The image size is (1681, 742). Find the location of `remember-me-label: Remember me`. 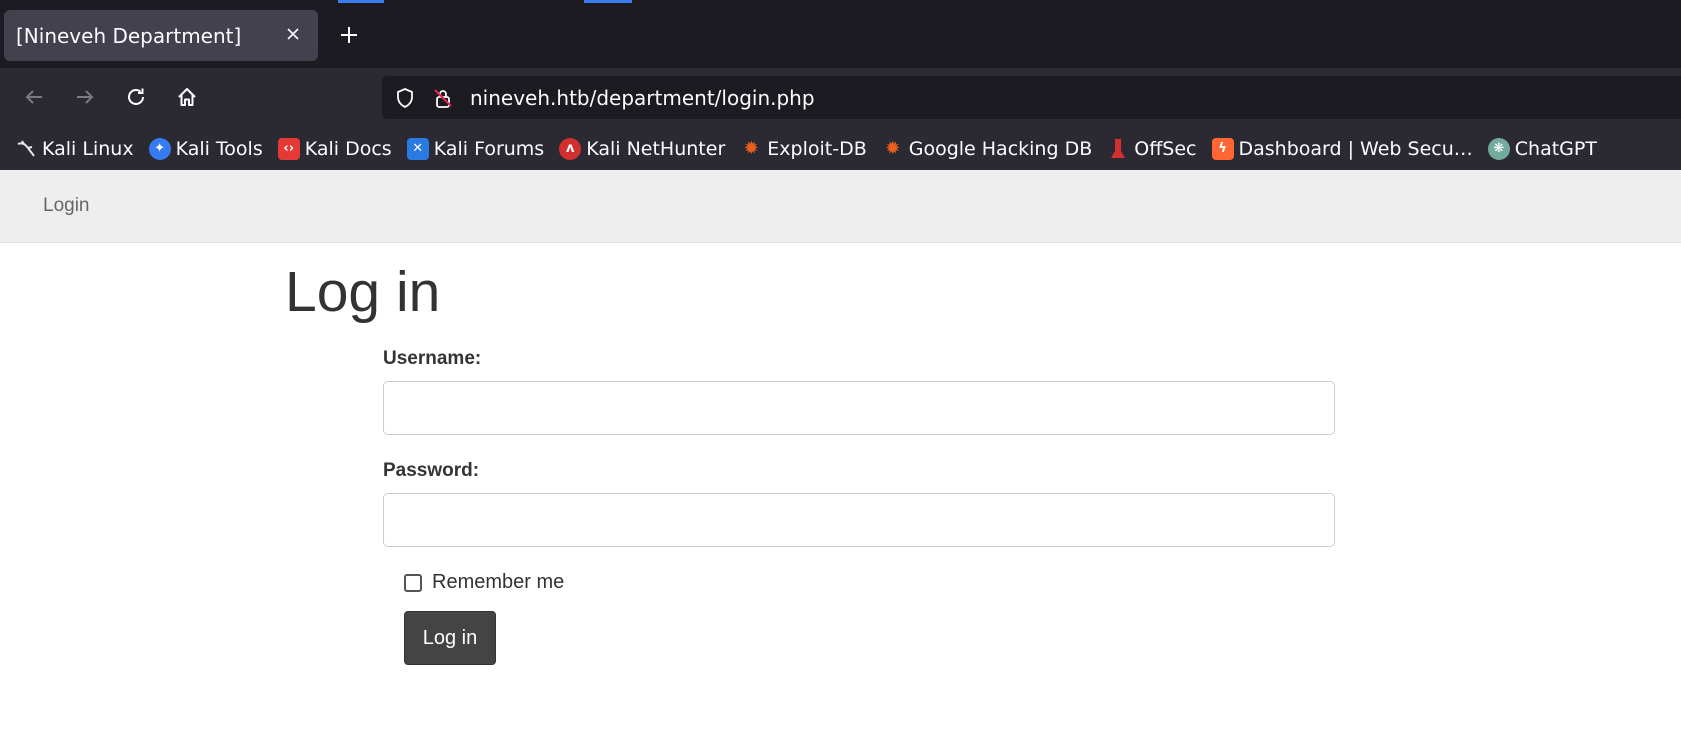

remember-me-label: Remember me is located at coordinates (498, 582).